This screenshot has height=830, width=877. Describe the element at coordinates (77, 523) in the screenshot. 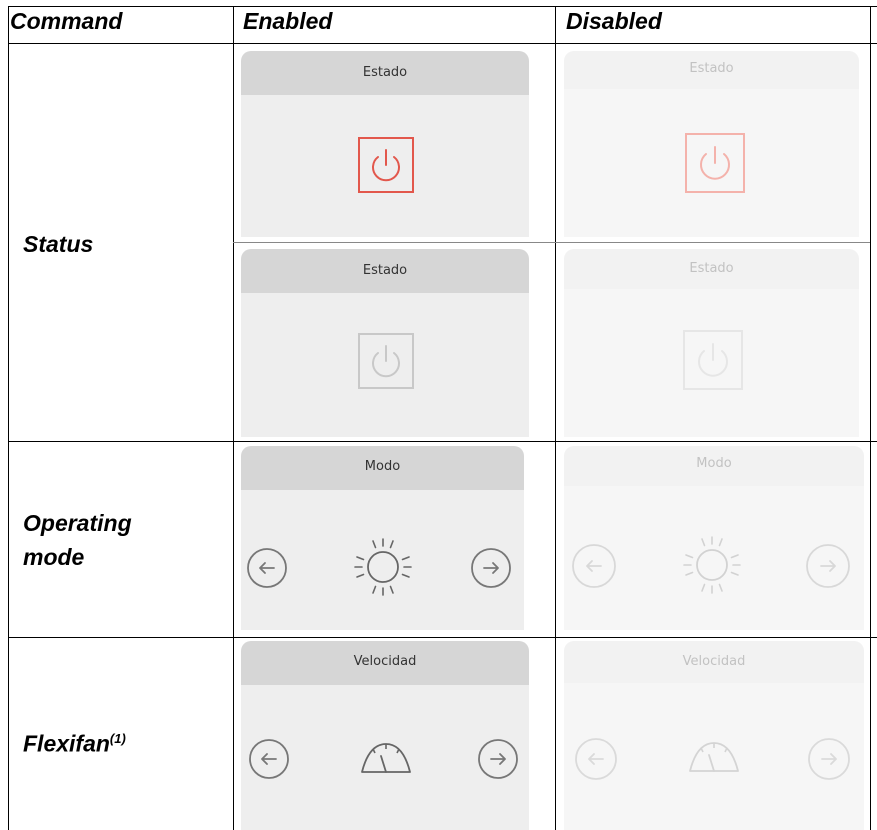

I see `row-label-operating-line1: Operating` at that location.